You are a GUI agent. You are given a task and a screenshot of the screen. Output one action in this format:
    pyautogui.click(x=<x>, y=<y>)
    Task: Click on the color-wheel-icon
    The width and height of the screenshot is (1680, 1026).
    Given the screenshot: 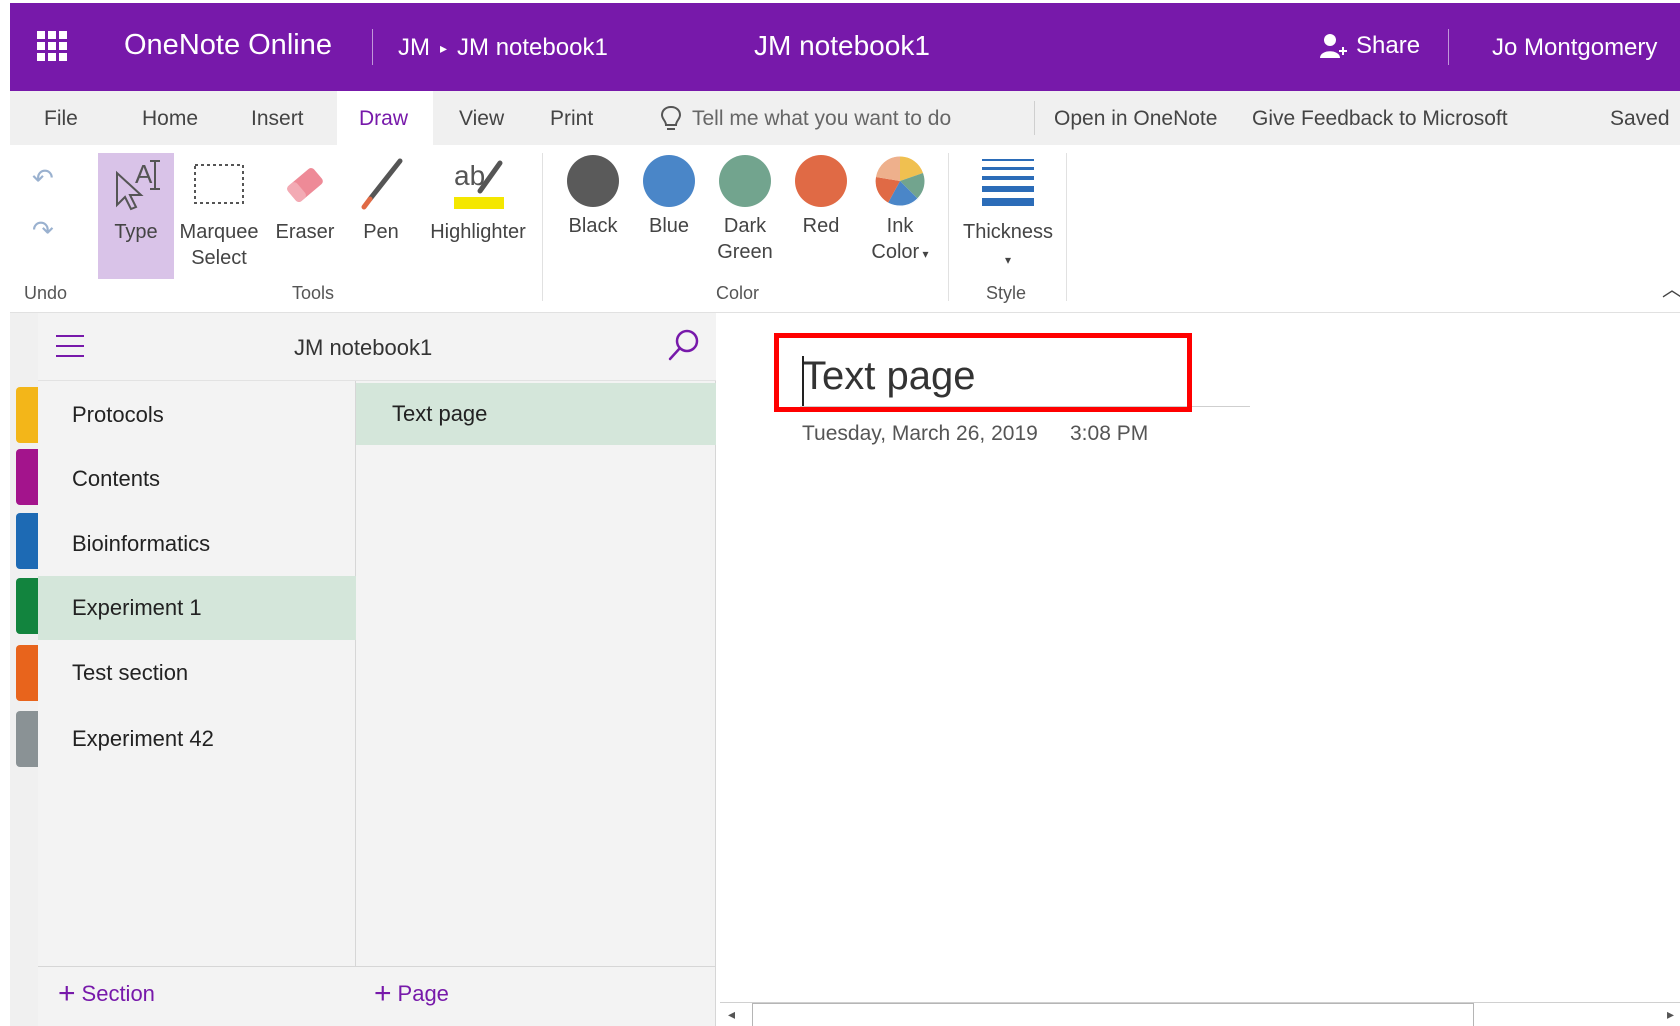 What is the action you would take?
    pyautogui.click(x=900, y=181)
    